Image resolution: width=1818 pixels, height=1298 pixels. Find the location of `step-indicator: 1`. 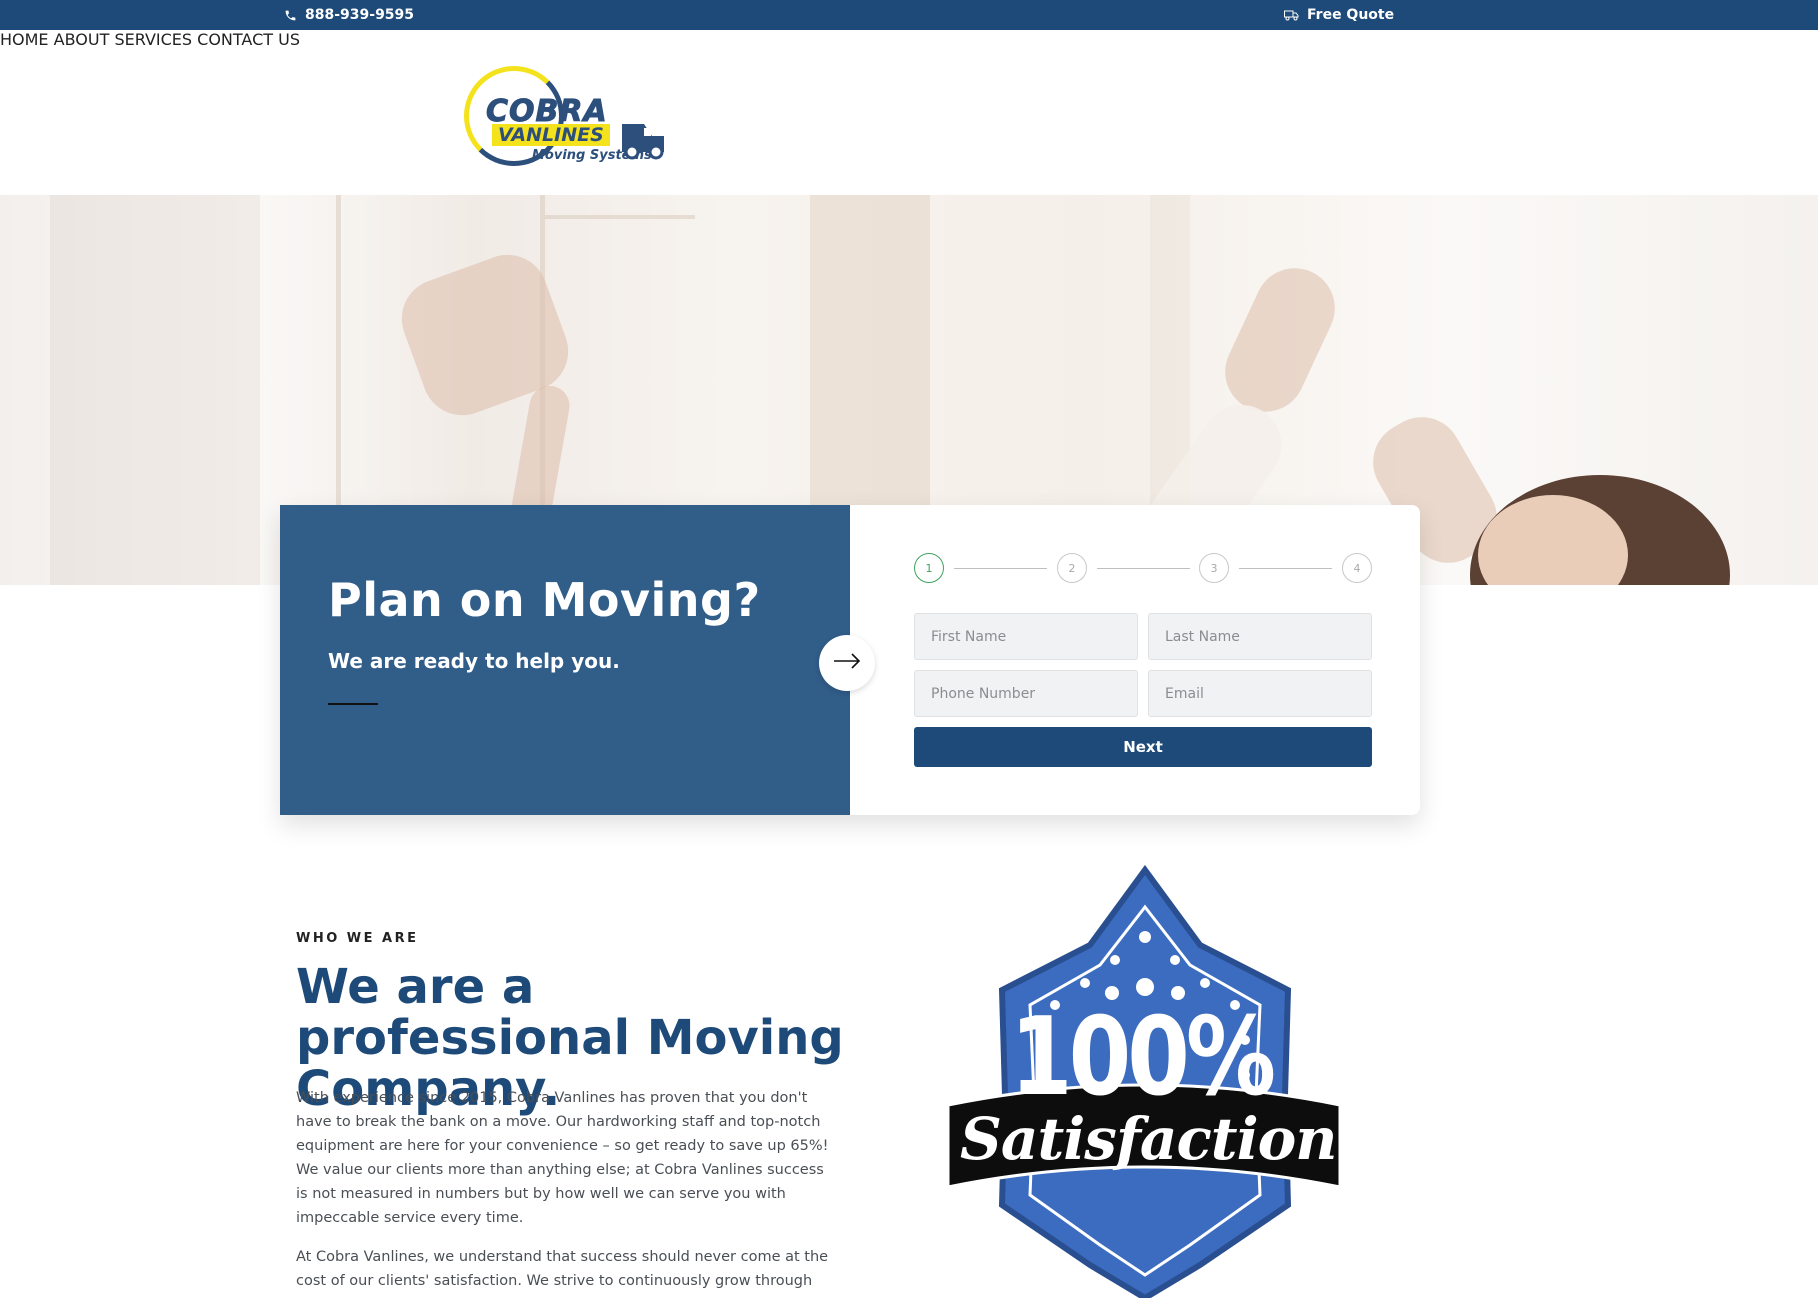

step-indicator: 1 is located at coordinates (929, 568).